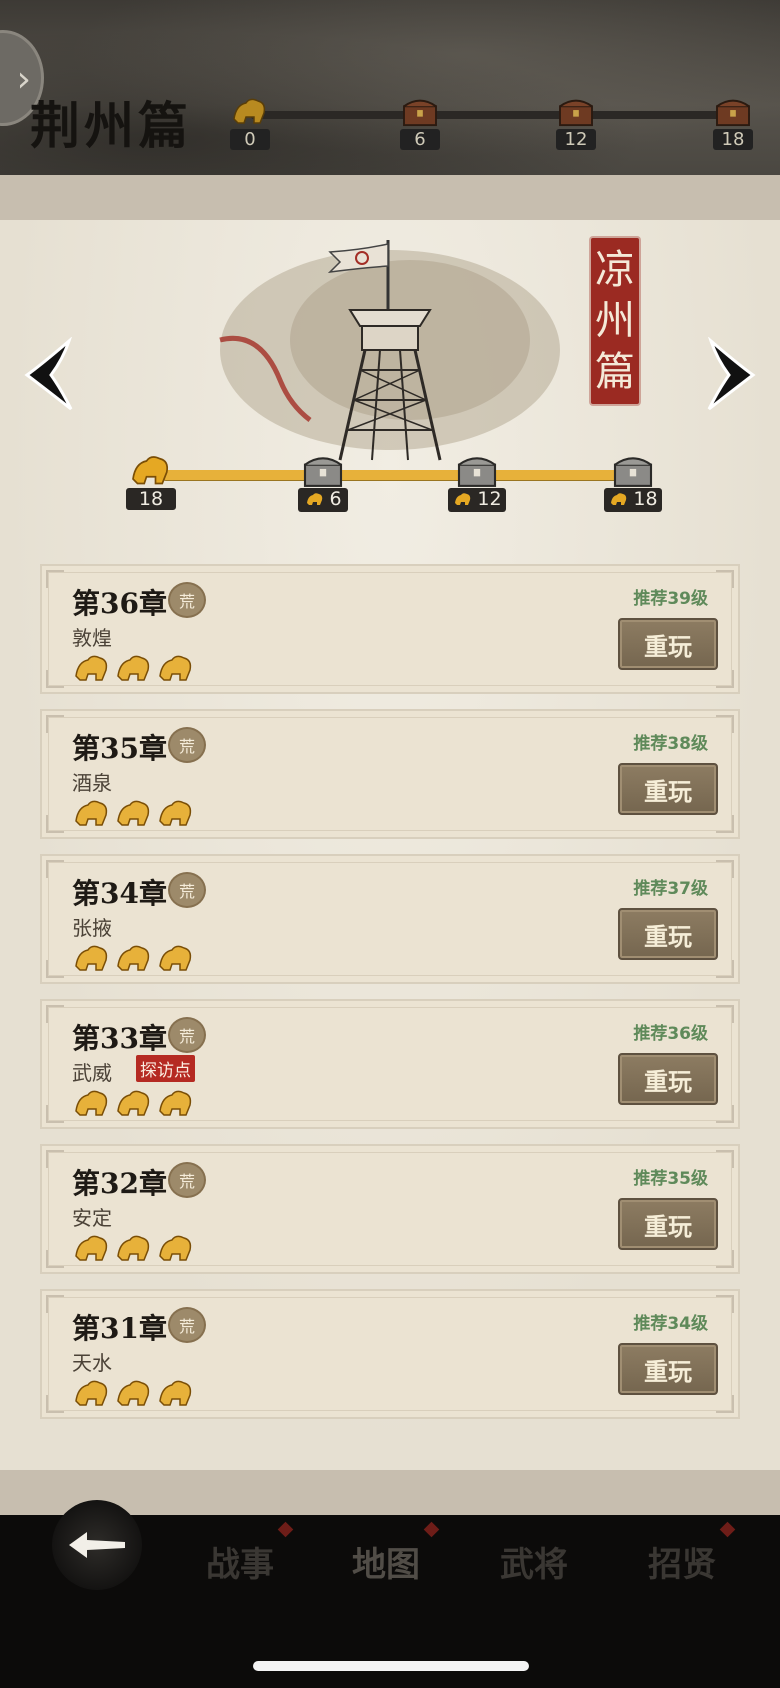 This screenshot has width=780, height=1688. I want to click on next-section-button, so click(731, 375).